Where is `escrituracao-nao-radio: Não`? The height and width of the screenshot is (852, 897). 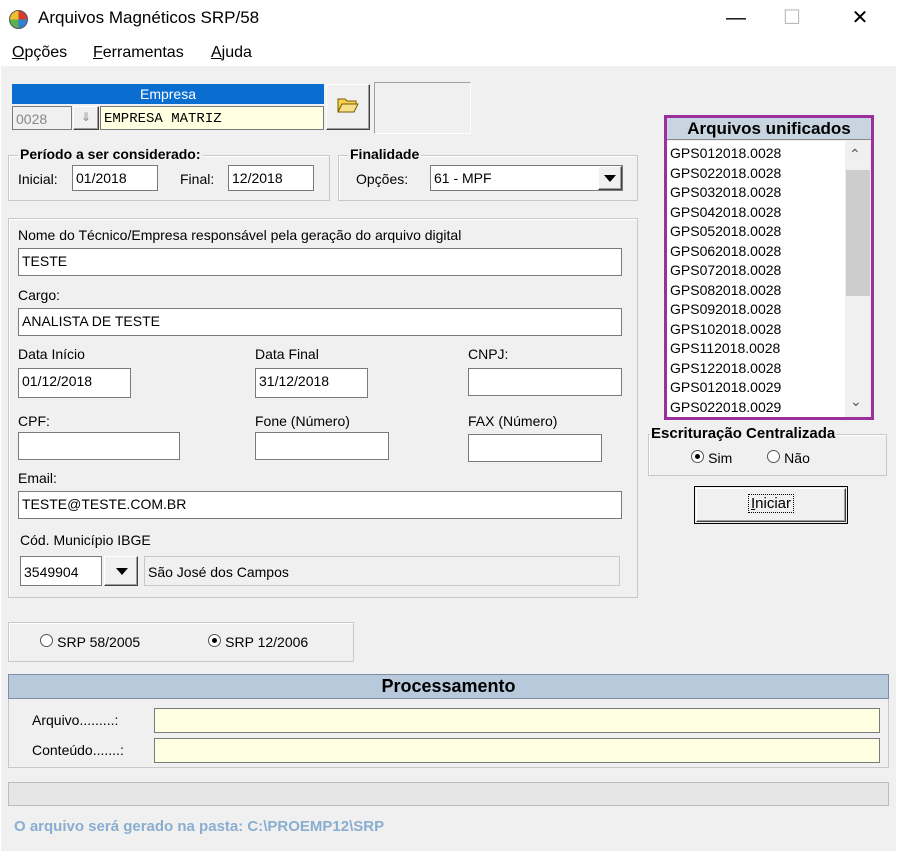
escrituracao-nao-radio: Não is located at coordinates (788, 458).